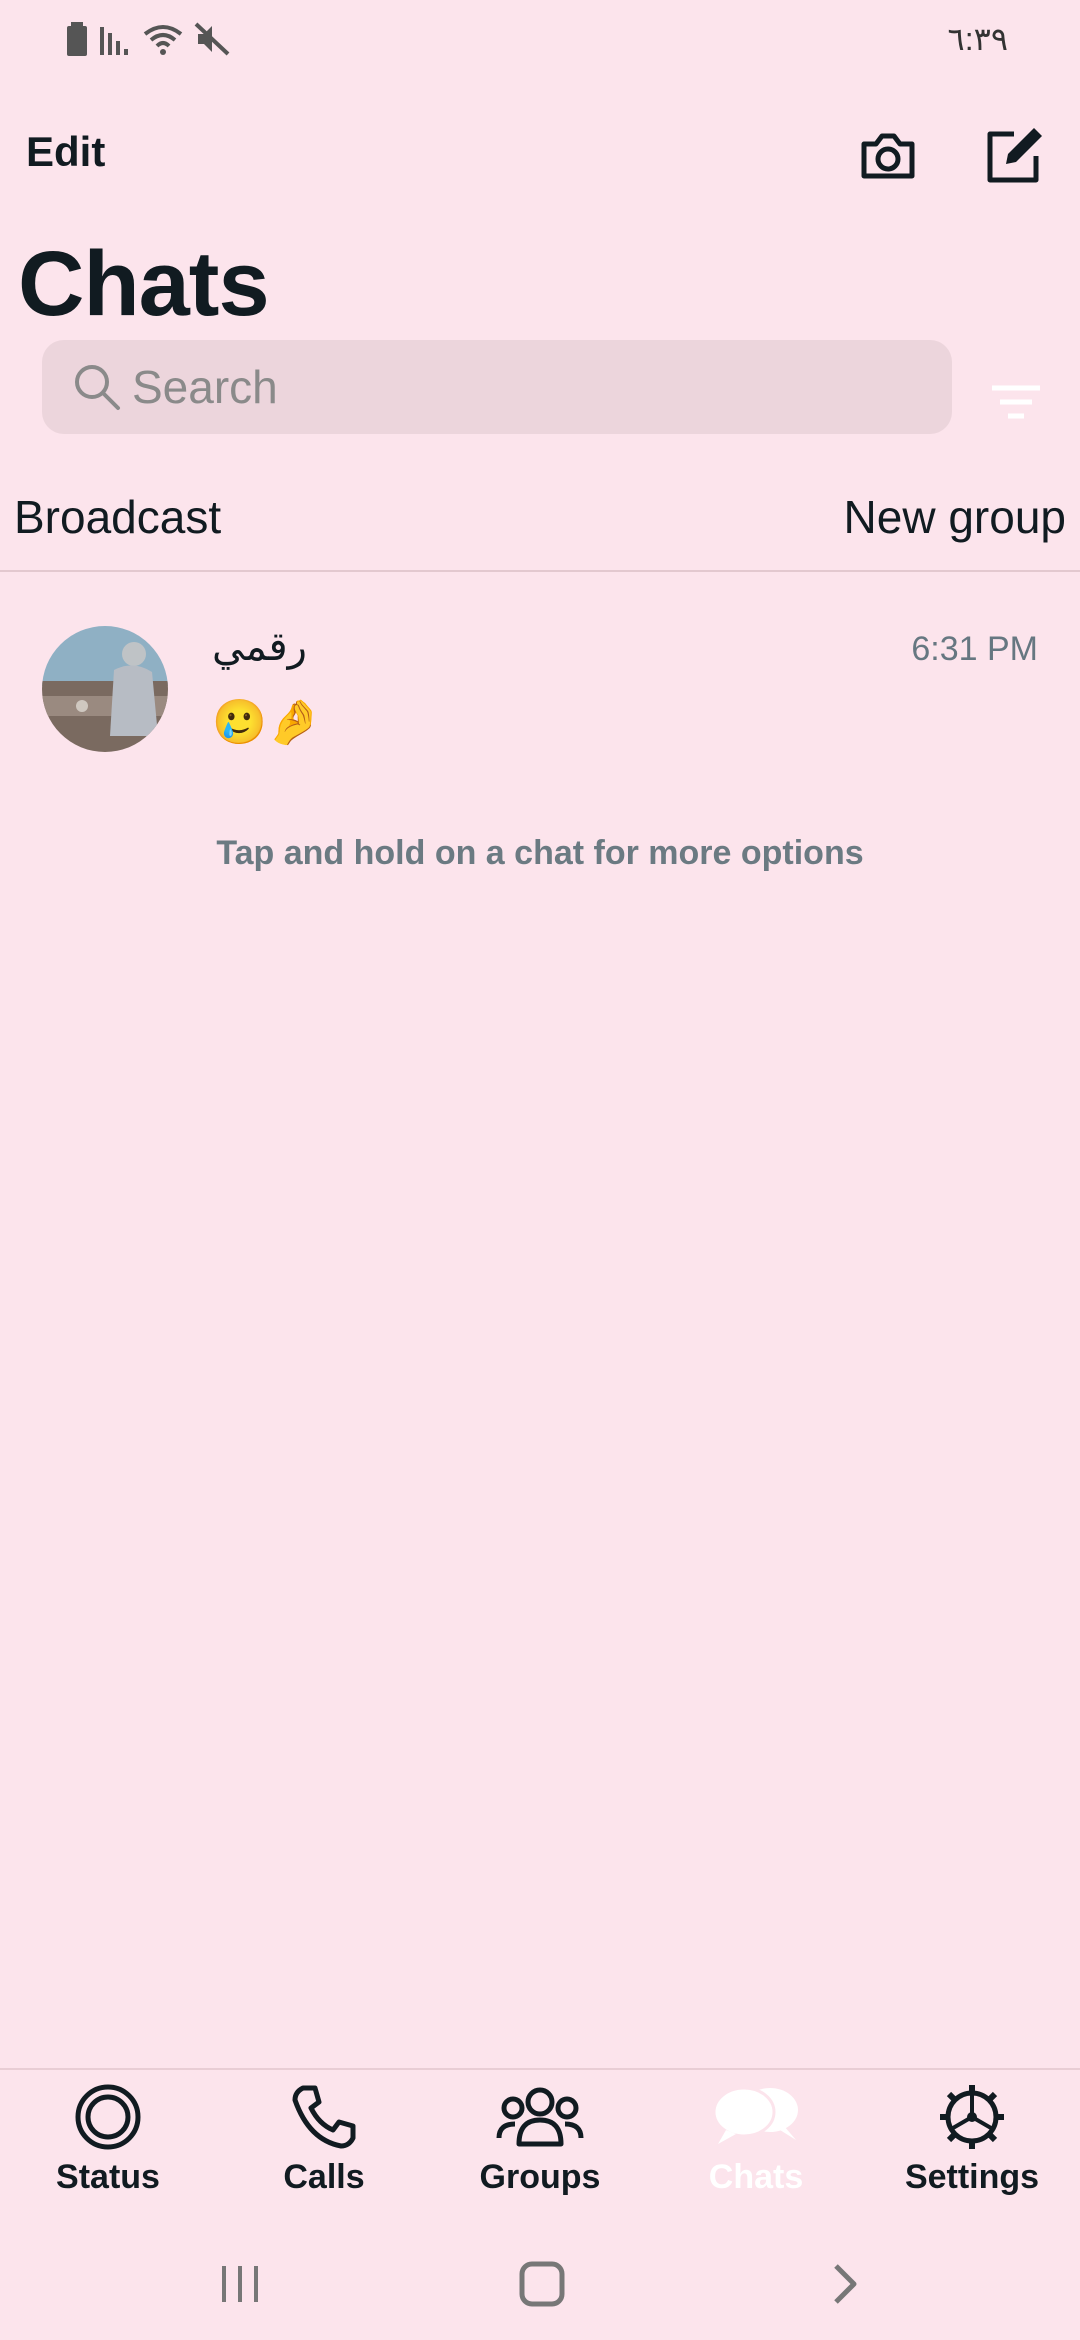  What do you see at coordinates (972, 2117) in the screenshot?
I see `gear-icon` at bounding box center [972, 2117].